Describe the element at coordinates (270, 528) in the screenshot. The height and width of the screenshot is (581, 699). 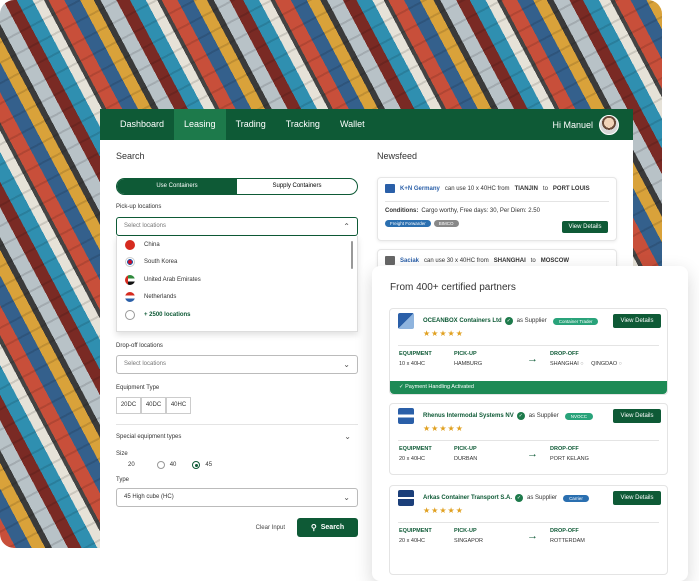
I see `clear-input-link: Clear Input` at that location.